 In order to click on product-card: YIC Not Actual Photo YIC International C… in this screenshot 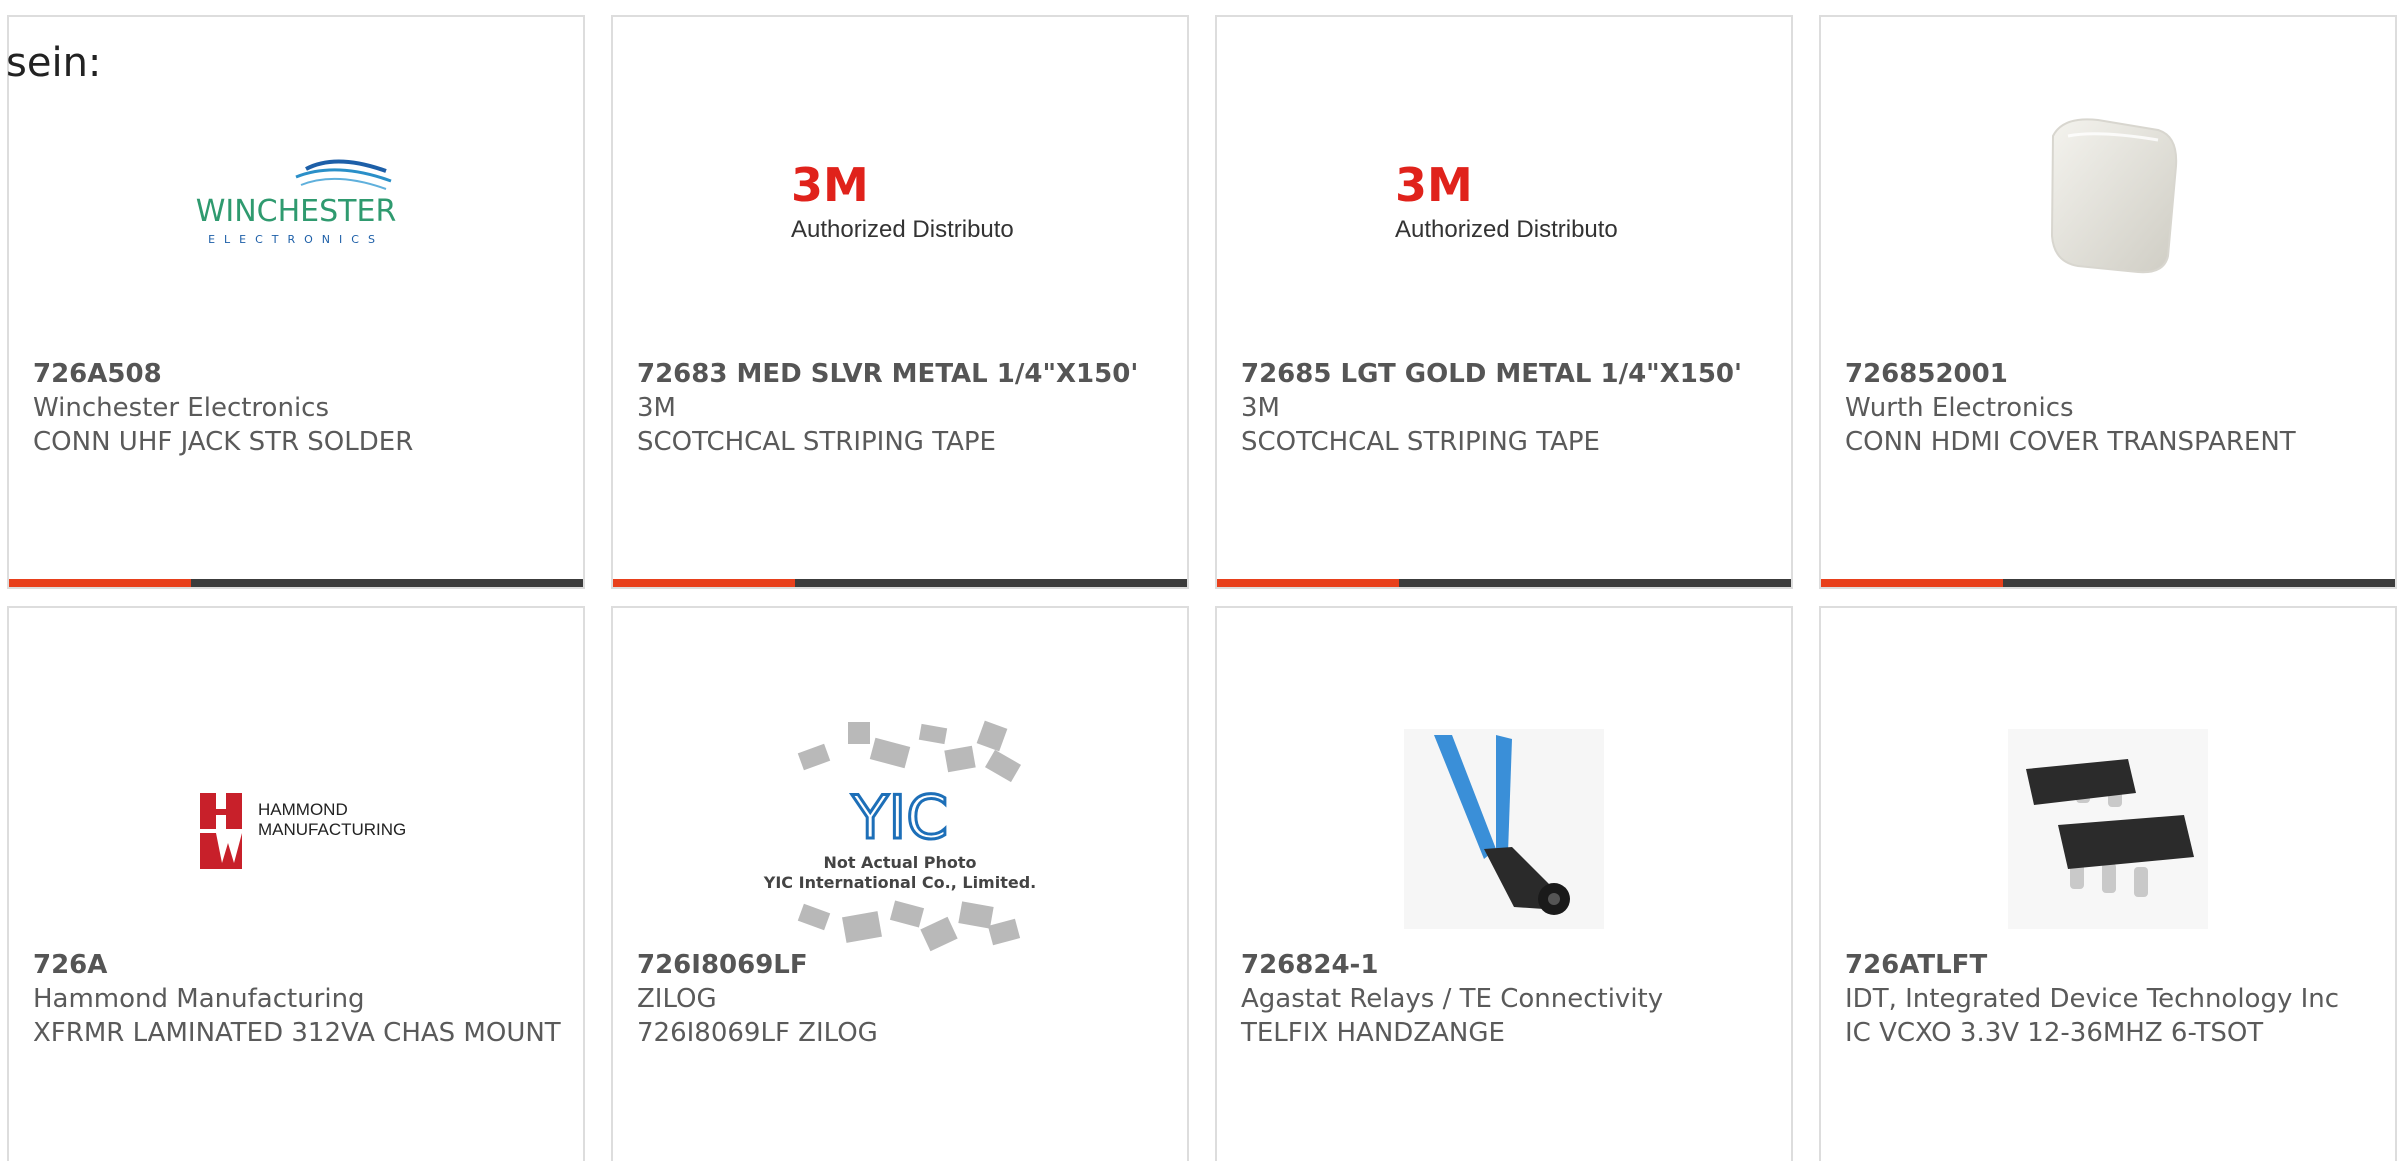, I will do `click(900, 883)`.